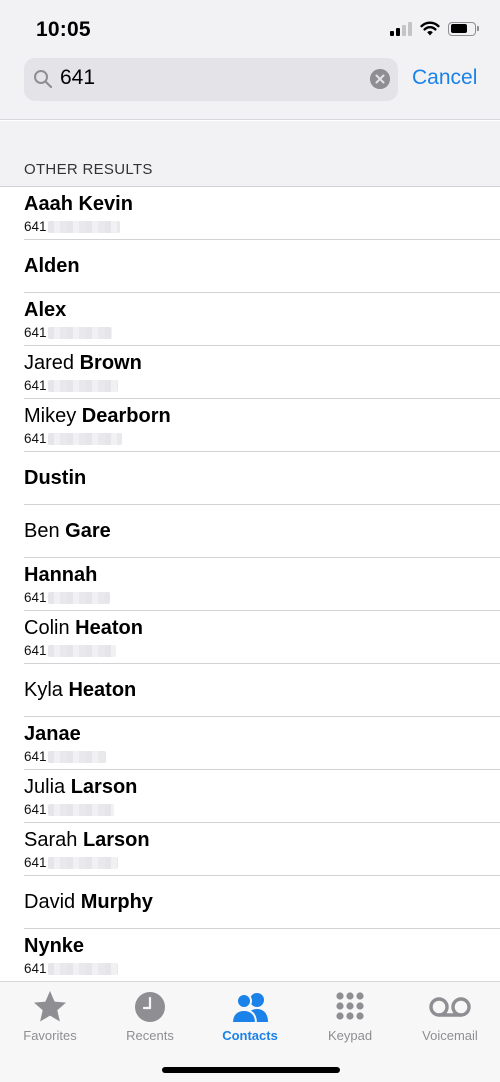 The image size is (500, 1082). What do you see at coordinates (262, 213) in the screenshot?
I see `list-item: Aaah Kevin 641` at bounding box center [262, 213].